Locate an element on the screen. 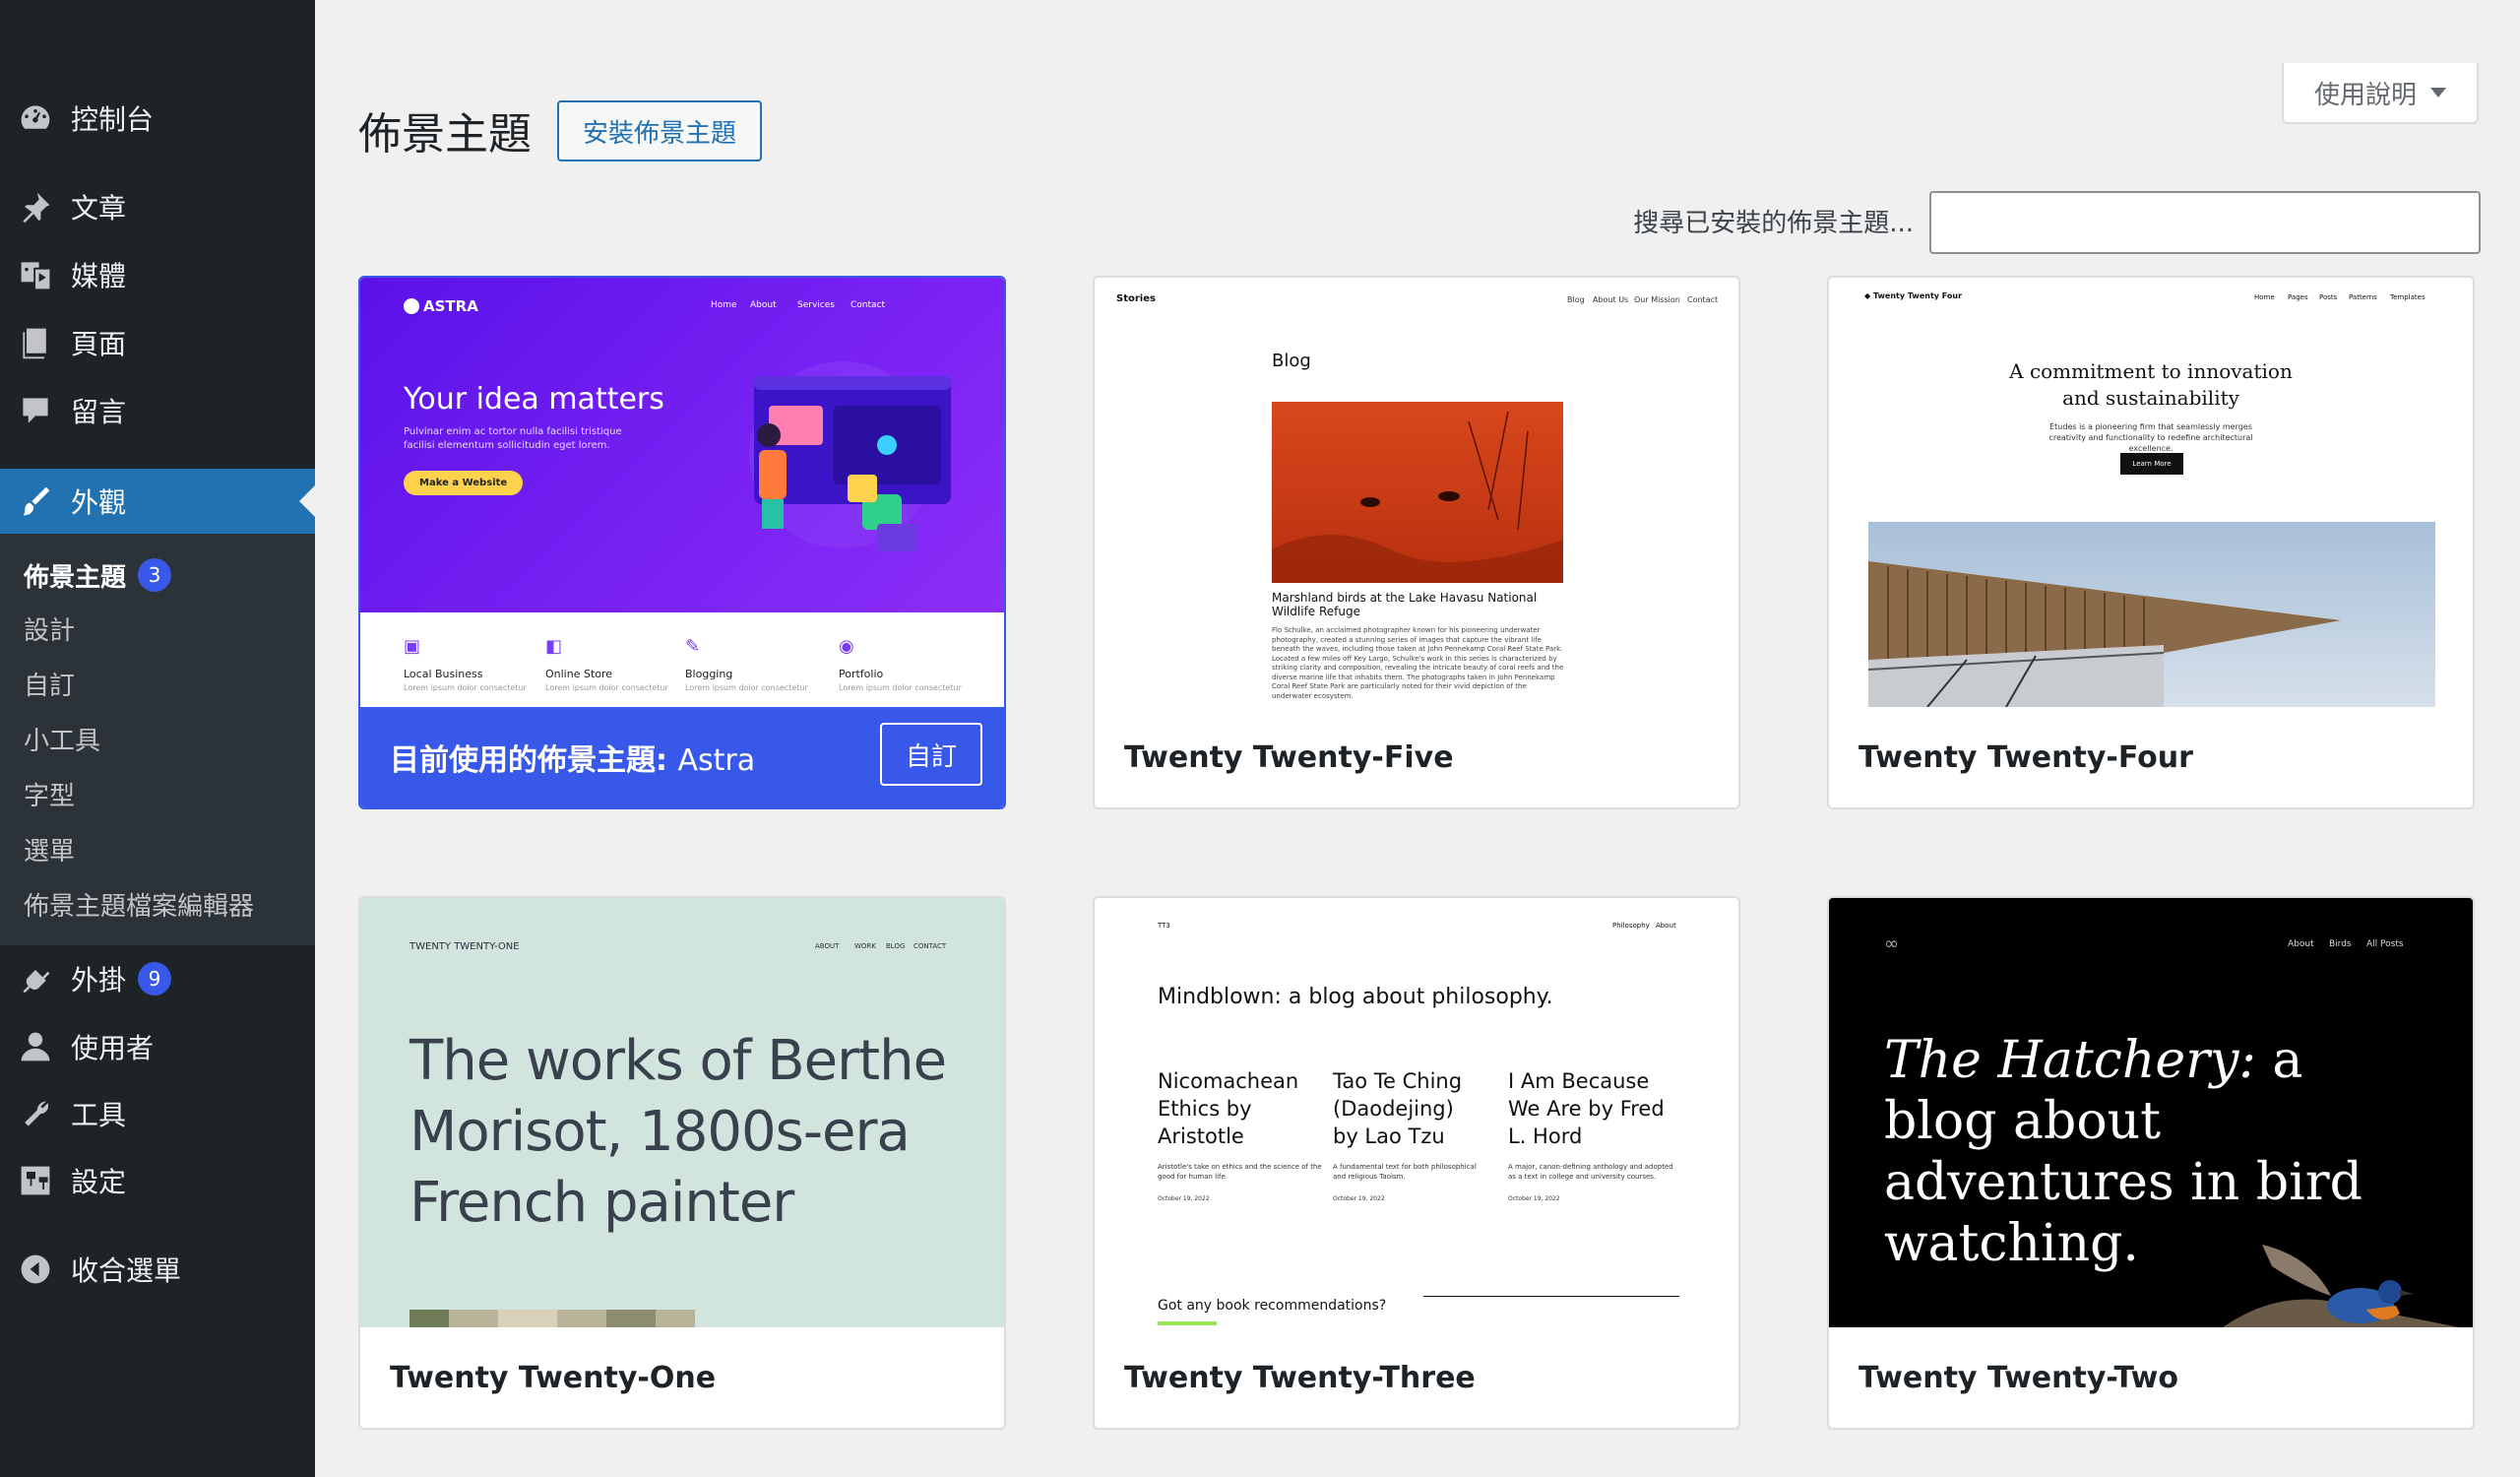 The image size is (2520, 1477). menu-label: 頁面 is located at coordinates (99, 344).